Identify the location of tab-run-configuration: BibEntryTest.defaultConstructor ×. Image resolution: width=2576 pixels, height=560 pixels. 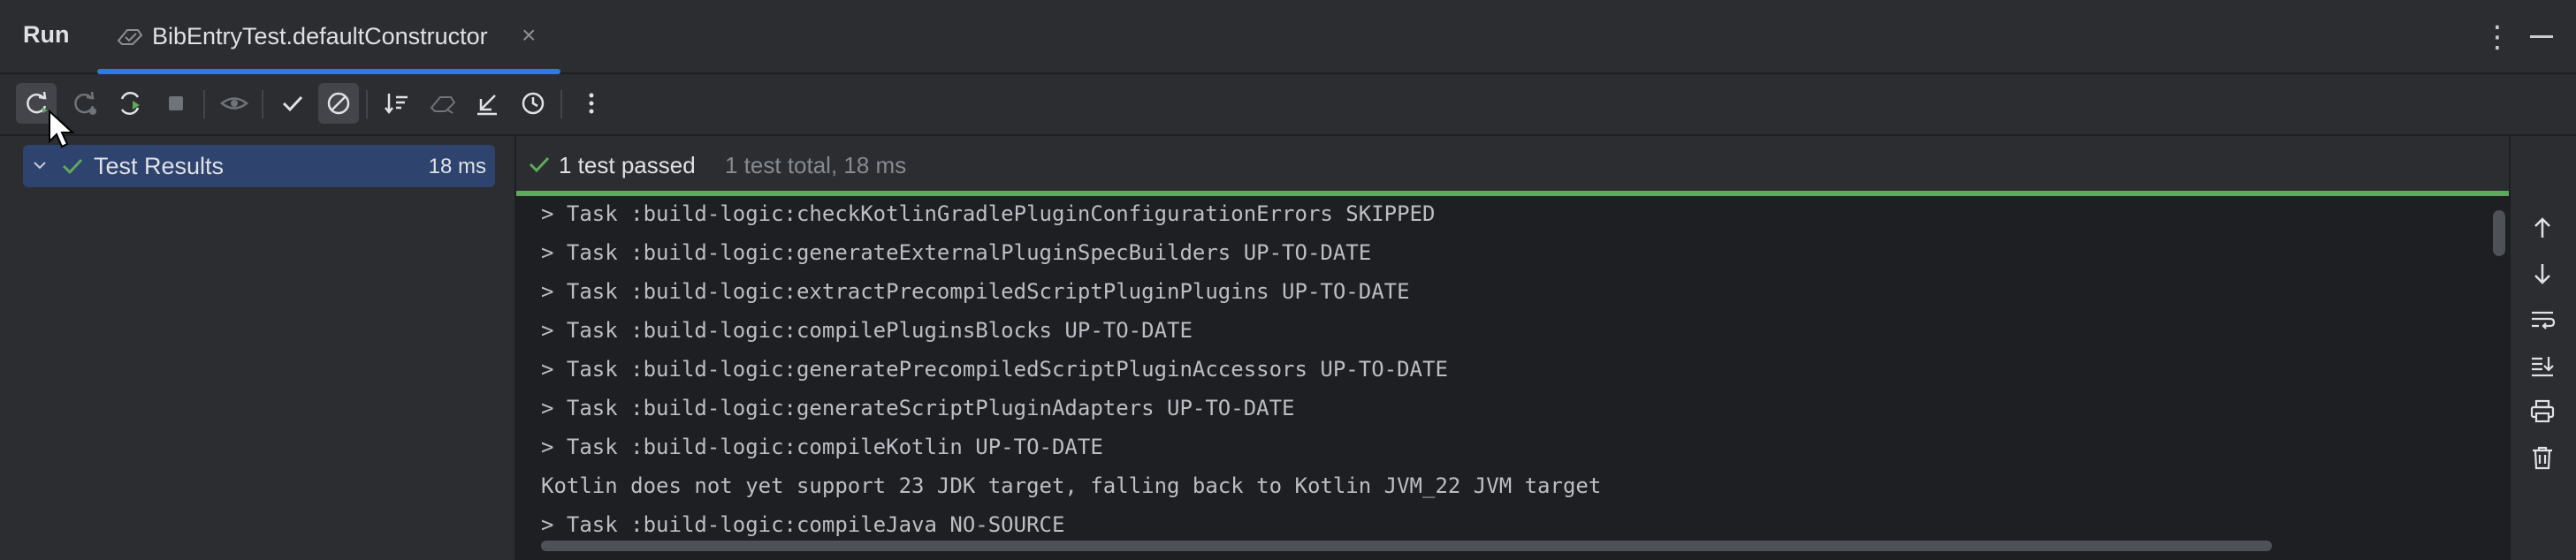
(328, 37).